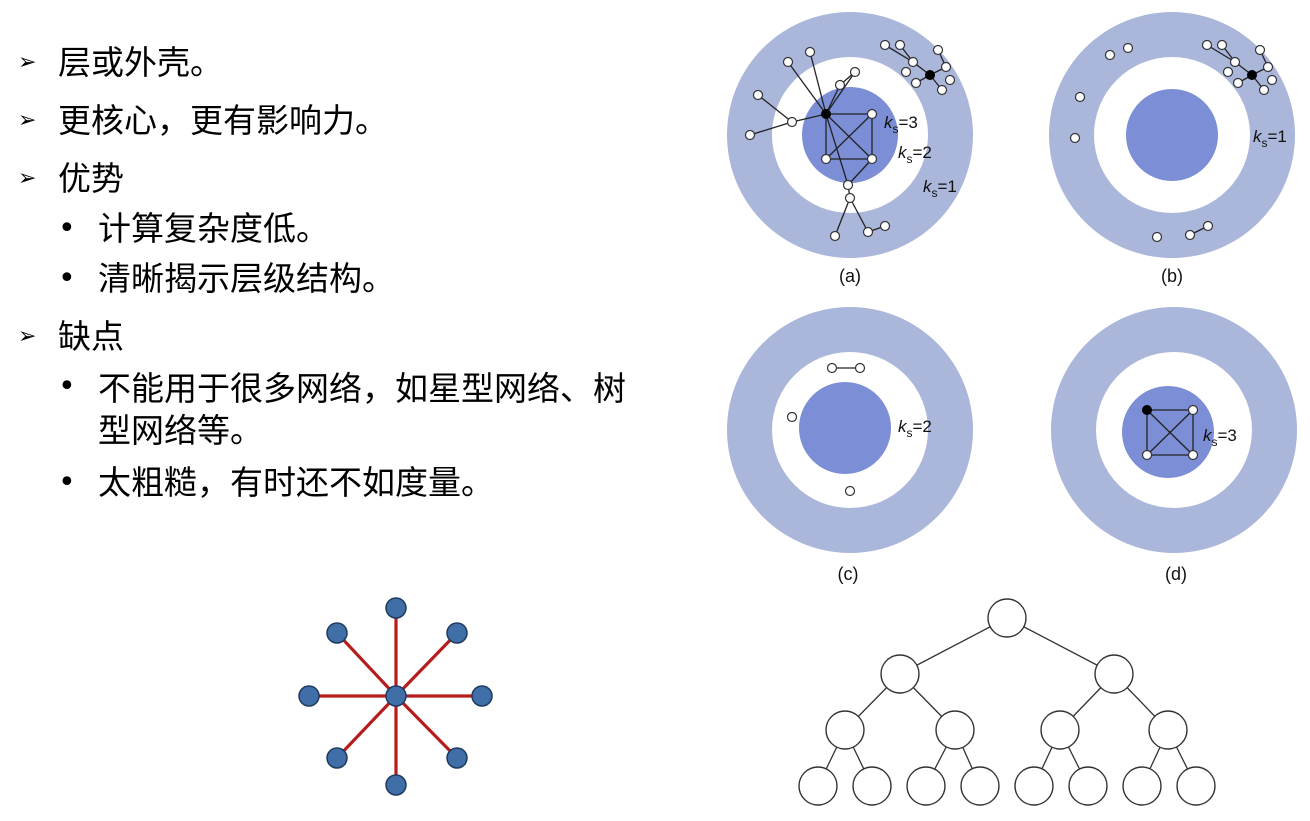 Image resolution: width=1310 pixels, height=821 pixels. What do you see at coordinates (91, 336) in the screenshot?
I see `bullet-text: 缺点` at bounding box center [91, 336].